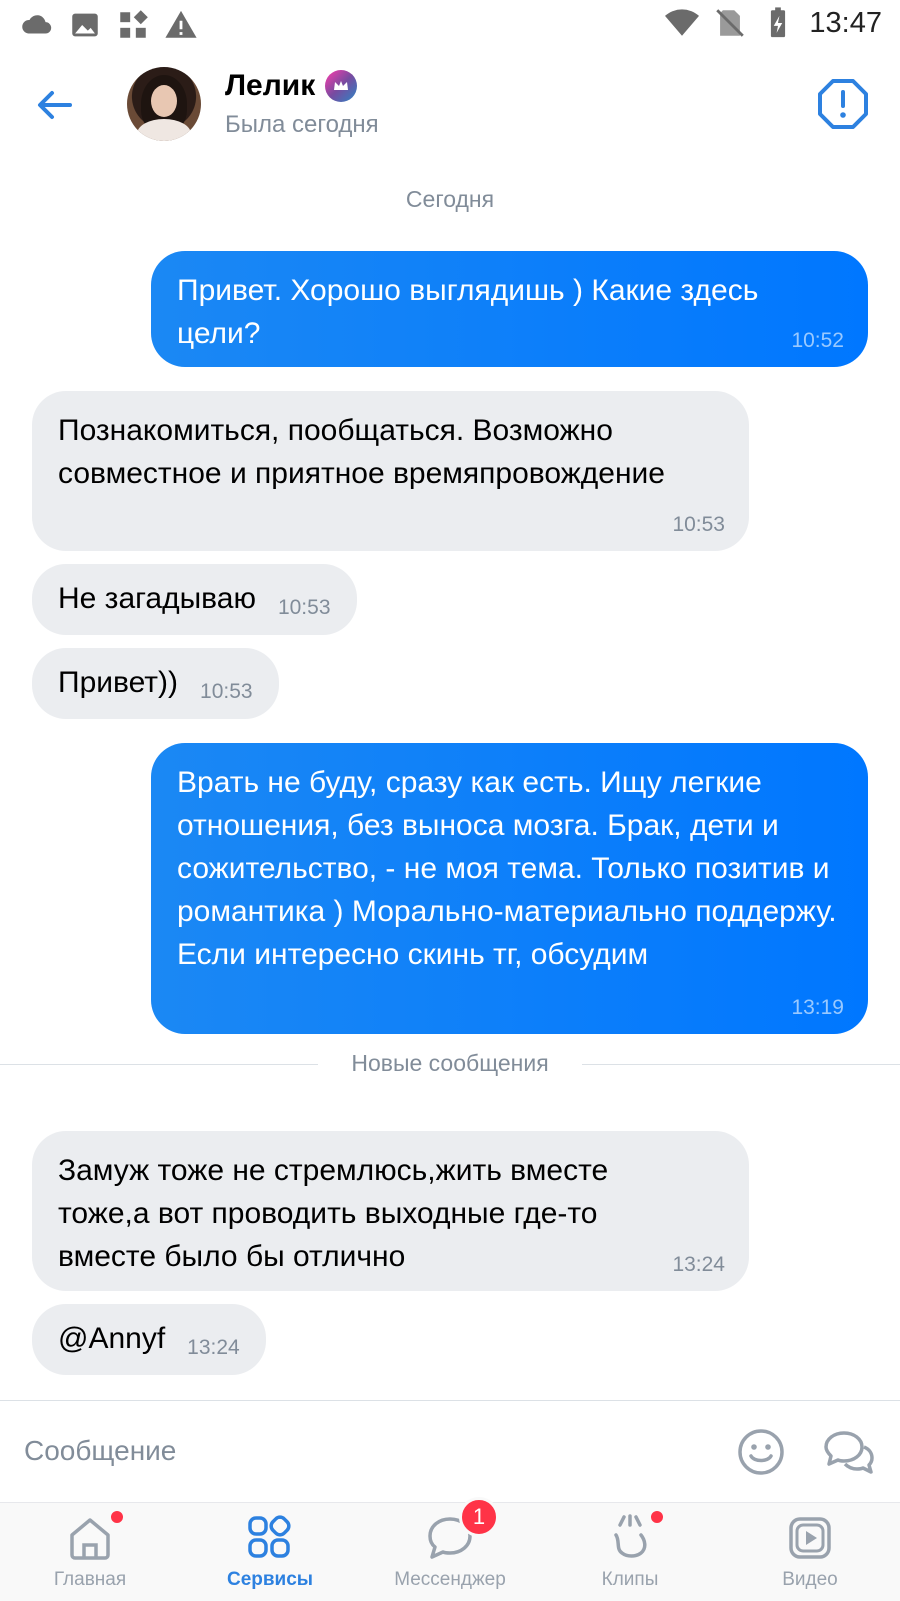  What do you see at coordinates (90, 1539) in the screenshot?
I see `home-icon` at bounding box center [90, 1539].